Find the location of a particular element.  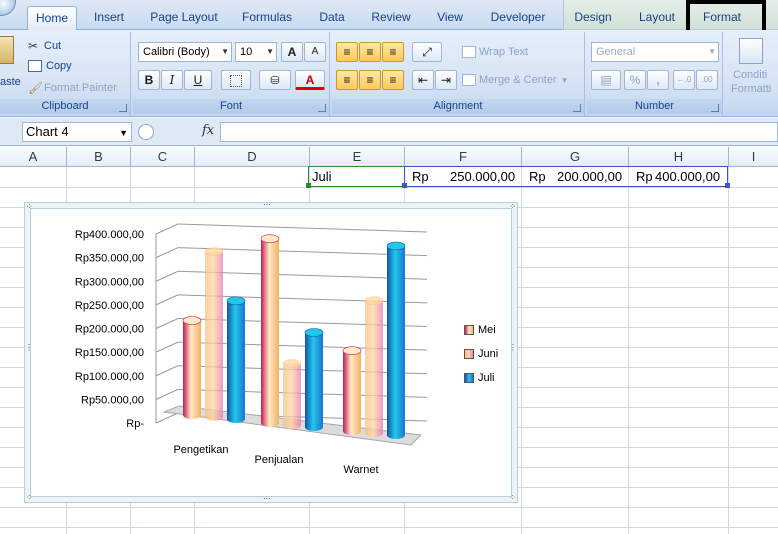

column-header-a: A is located at coordinates (33, 157).